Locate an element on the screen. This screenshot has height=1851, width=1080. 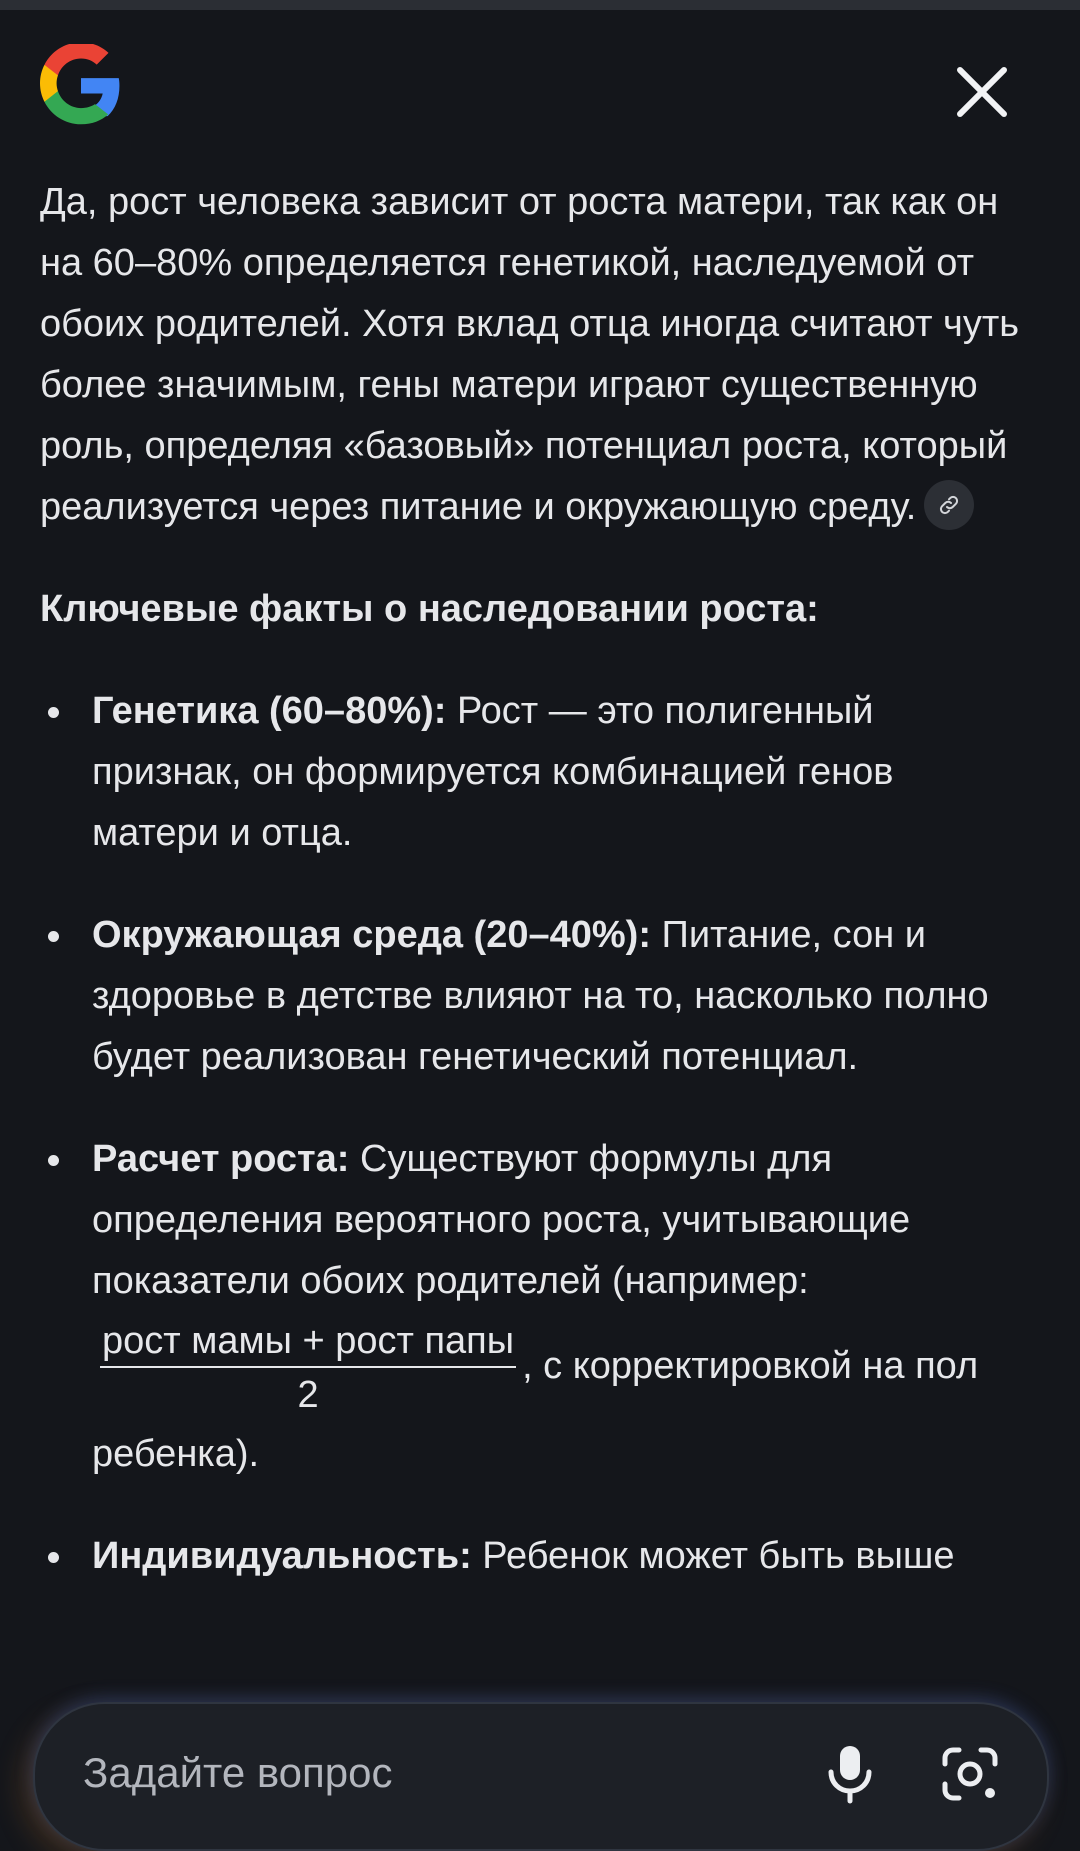
link-icon is located at coordinates (949, 505).